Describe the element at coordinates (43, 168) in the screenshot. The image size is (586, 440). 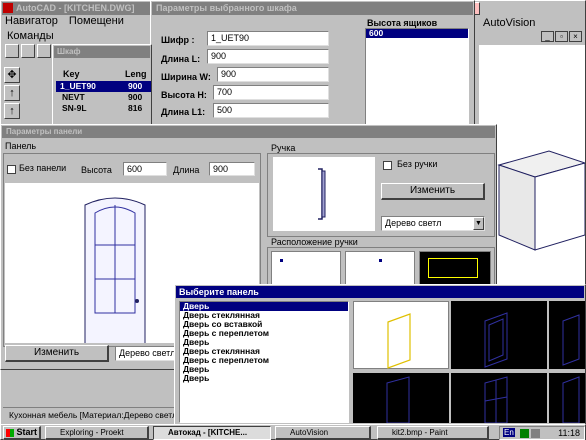
I see `no-panel-label: Без панели` at that location.